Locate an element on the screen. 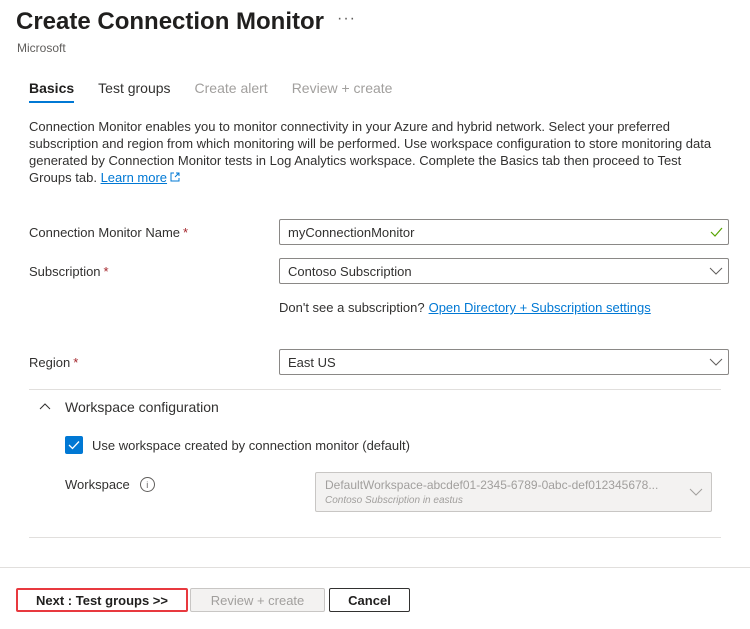 This screenshot has height=629, width=750. tab-basics: Basics is located at coordinates (52, 91).